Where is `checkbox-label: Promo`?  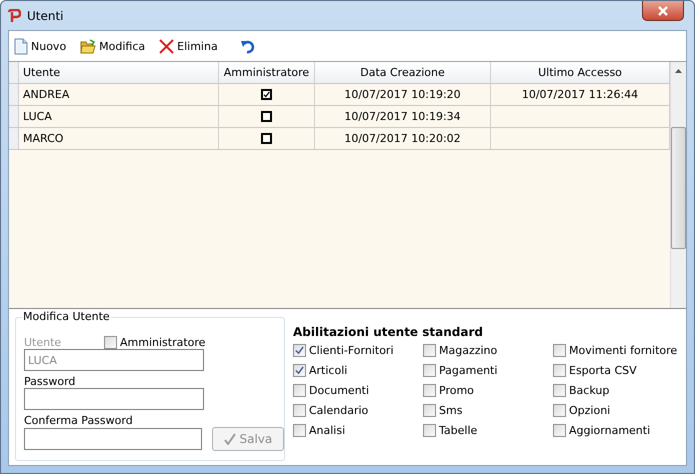 checkbox-label: Promo is located at coordinates (456, 390).